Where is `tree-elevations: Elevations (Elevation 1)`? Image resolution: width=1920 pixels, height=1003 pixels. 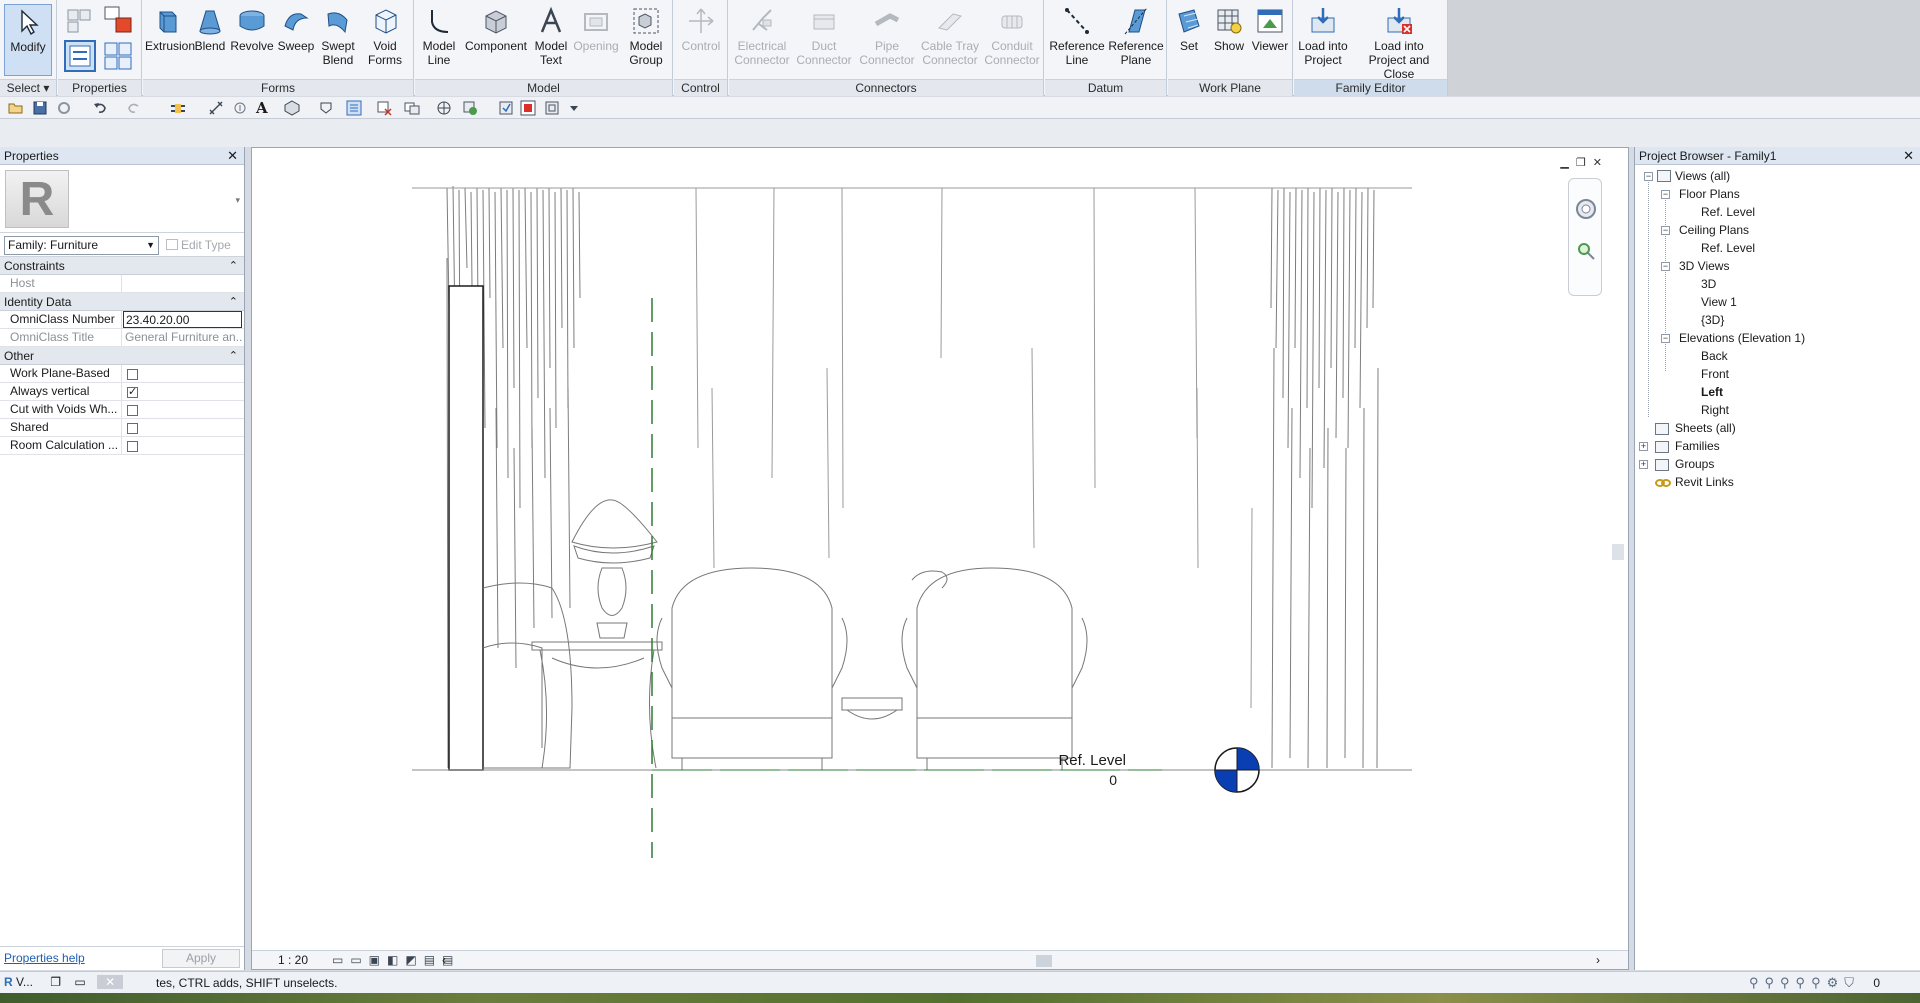 tree-elevations: Elevations (Elevation 1) is located at coordinates (1742, 338).